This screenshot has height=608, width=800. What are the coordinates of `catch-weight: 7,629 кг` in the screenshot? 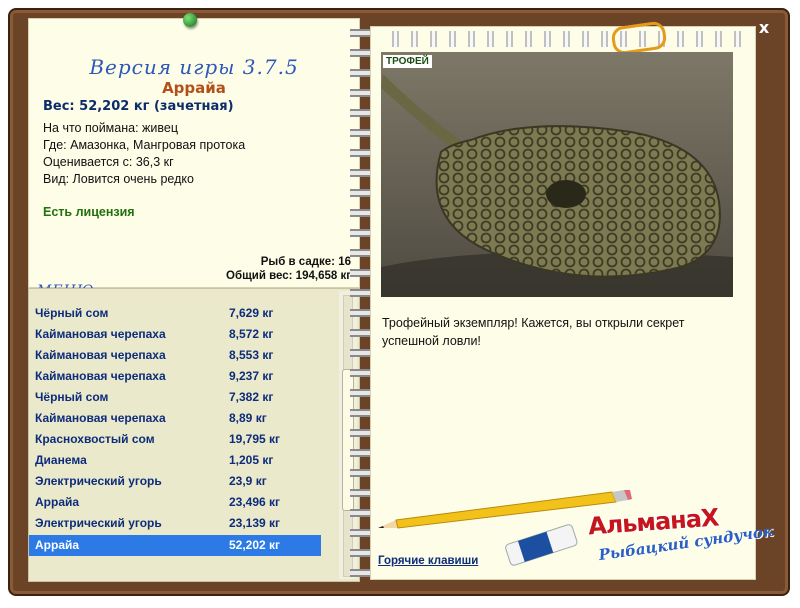 It's located at (251, 313).